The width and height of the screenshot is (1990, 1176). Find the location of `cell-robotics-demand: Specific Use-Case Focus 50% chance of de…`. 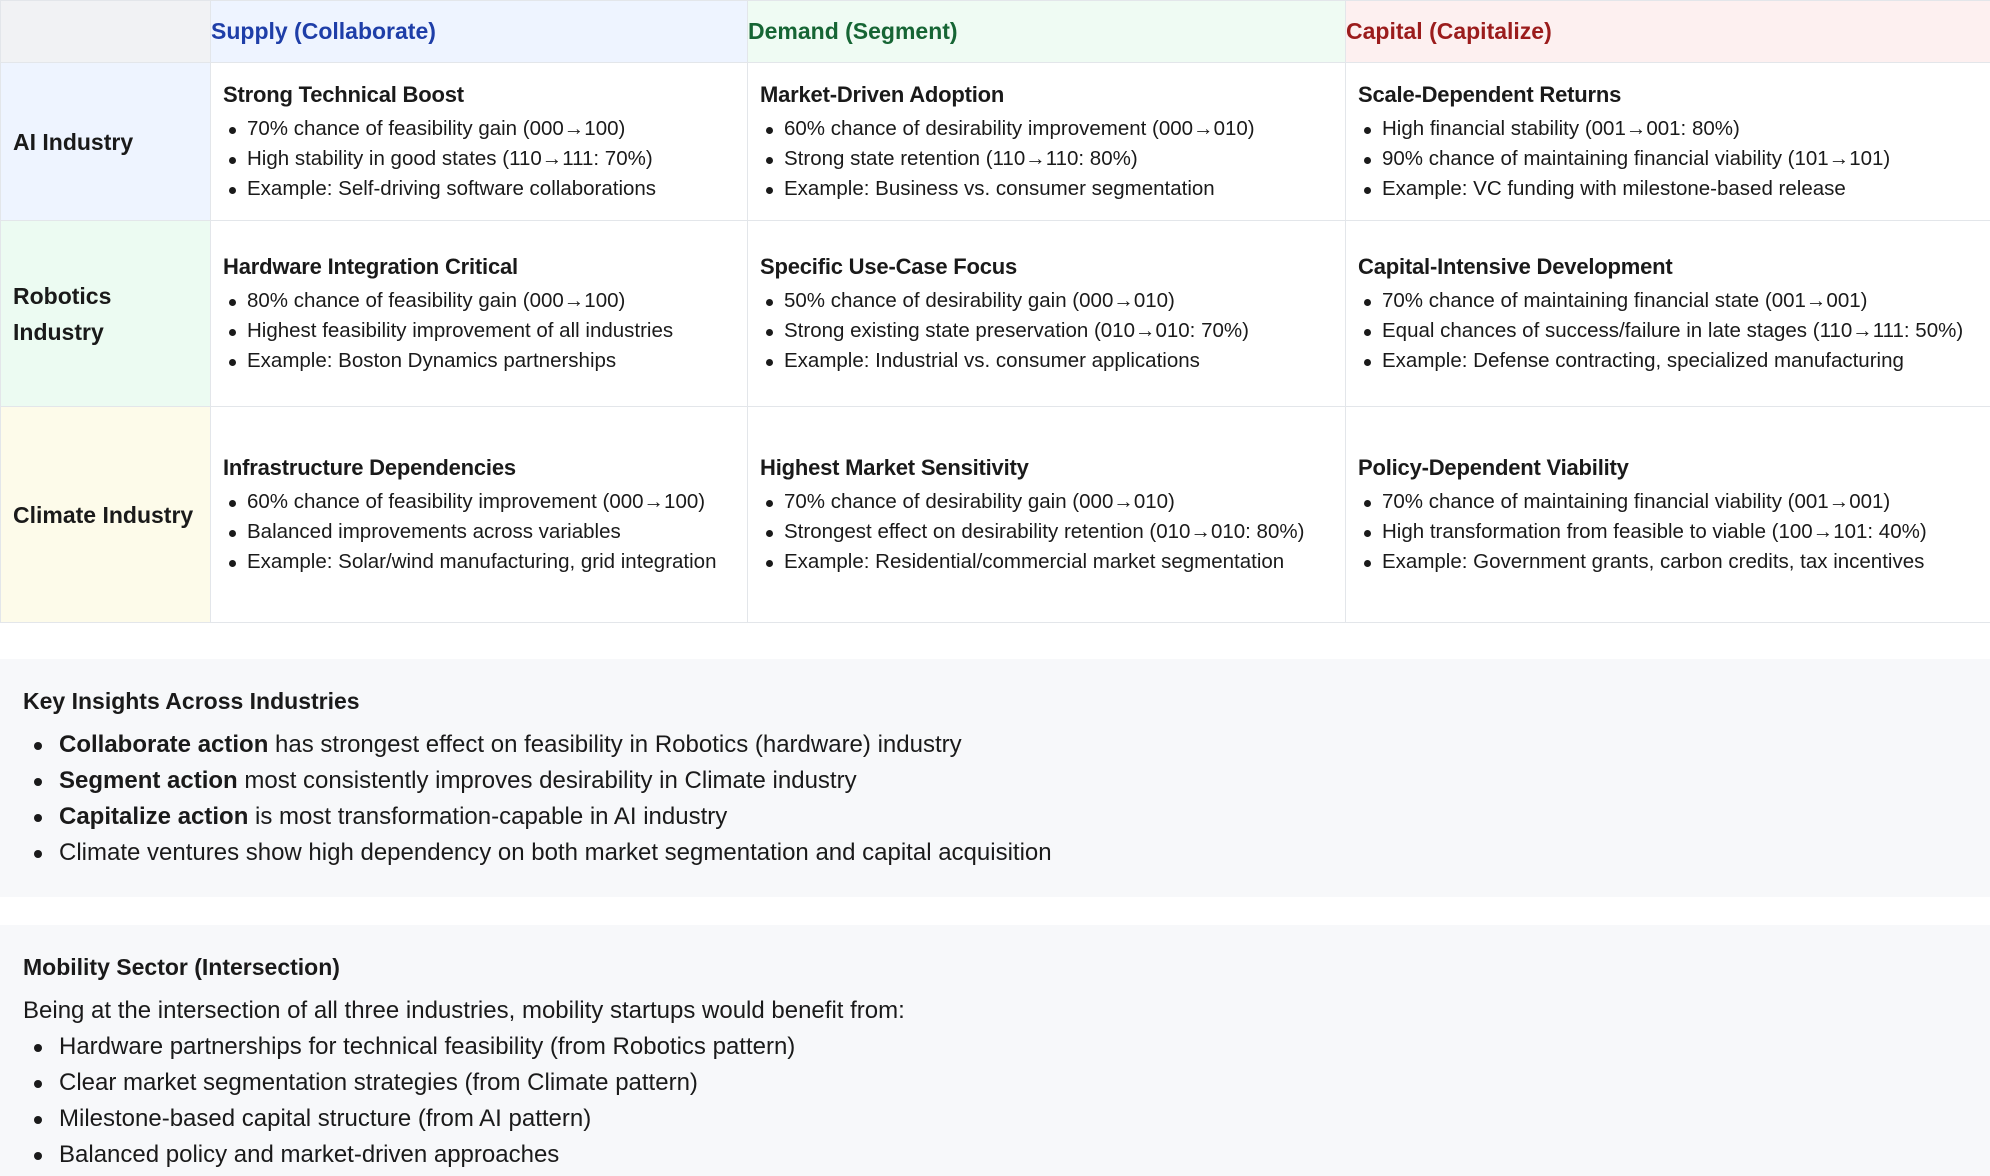

cell-robotics-demand: Specific Use-Case Focus 50% chance of de… is located at coordinates (1046, 313).